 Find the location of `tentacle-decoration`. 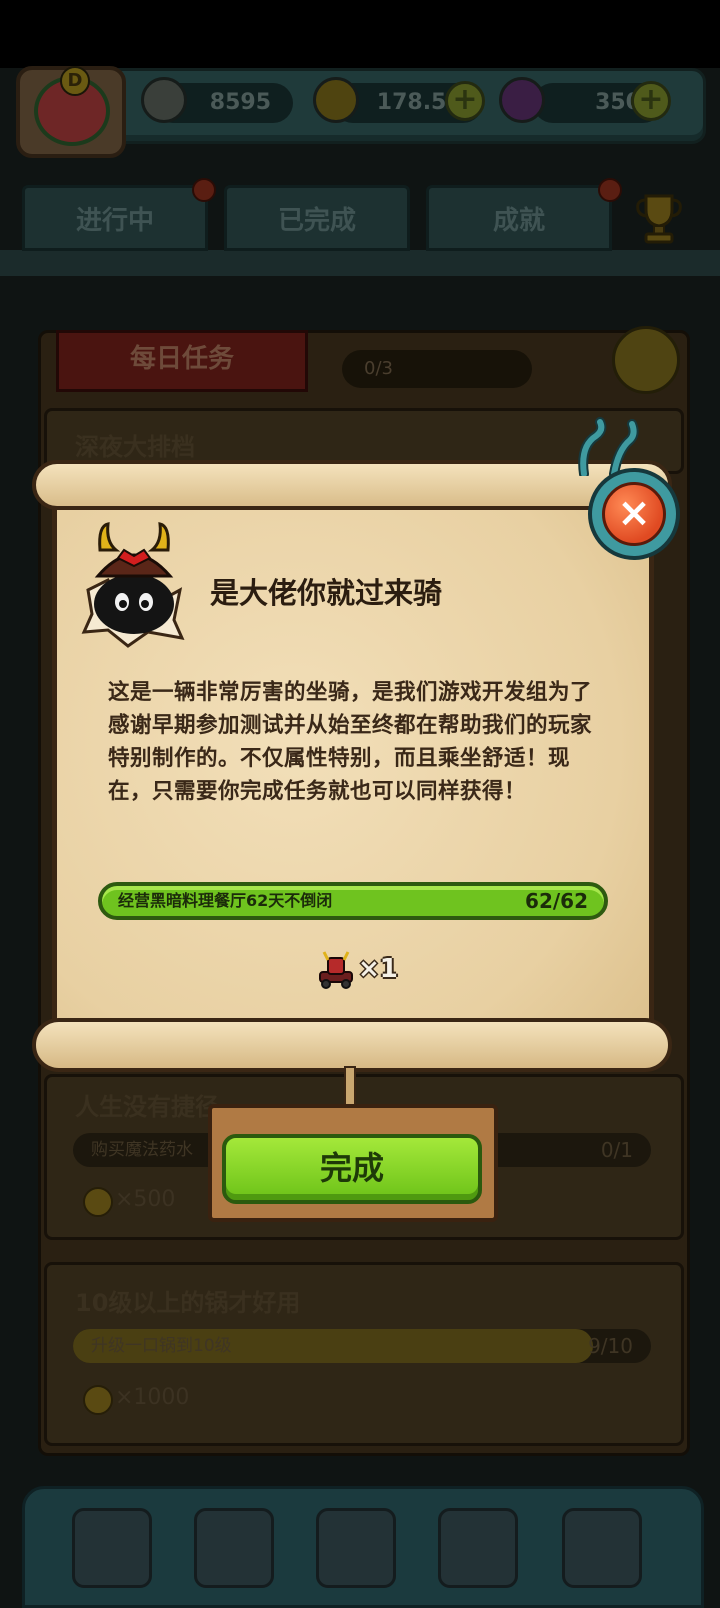

tentacle-decoration is located at coordinates (608, 446).